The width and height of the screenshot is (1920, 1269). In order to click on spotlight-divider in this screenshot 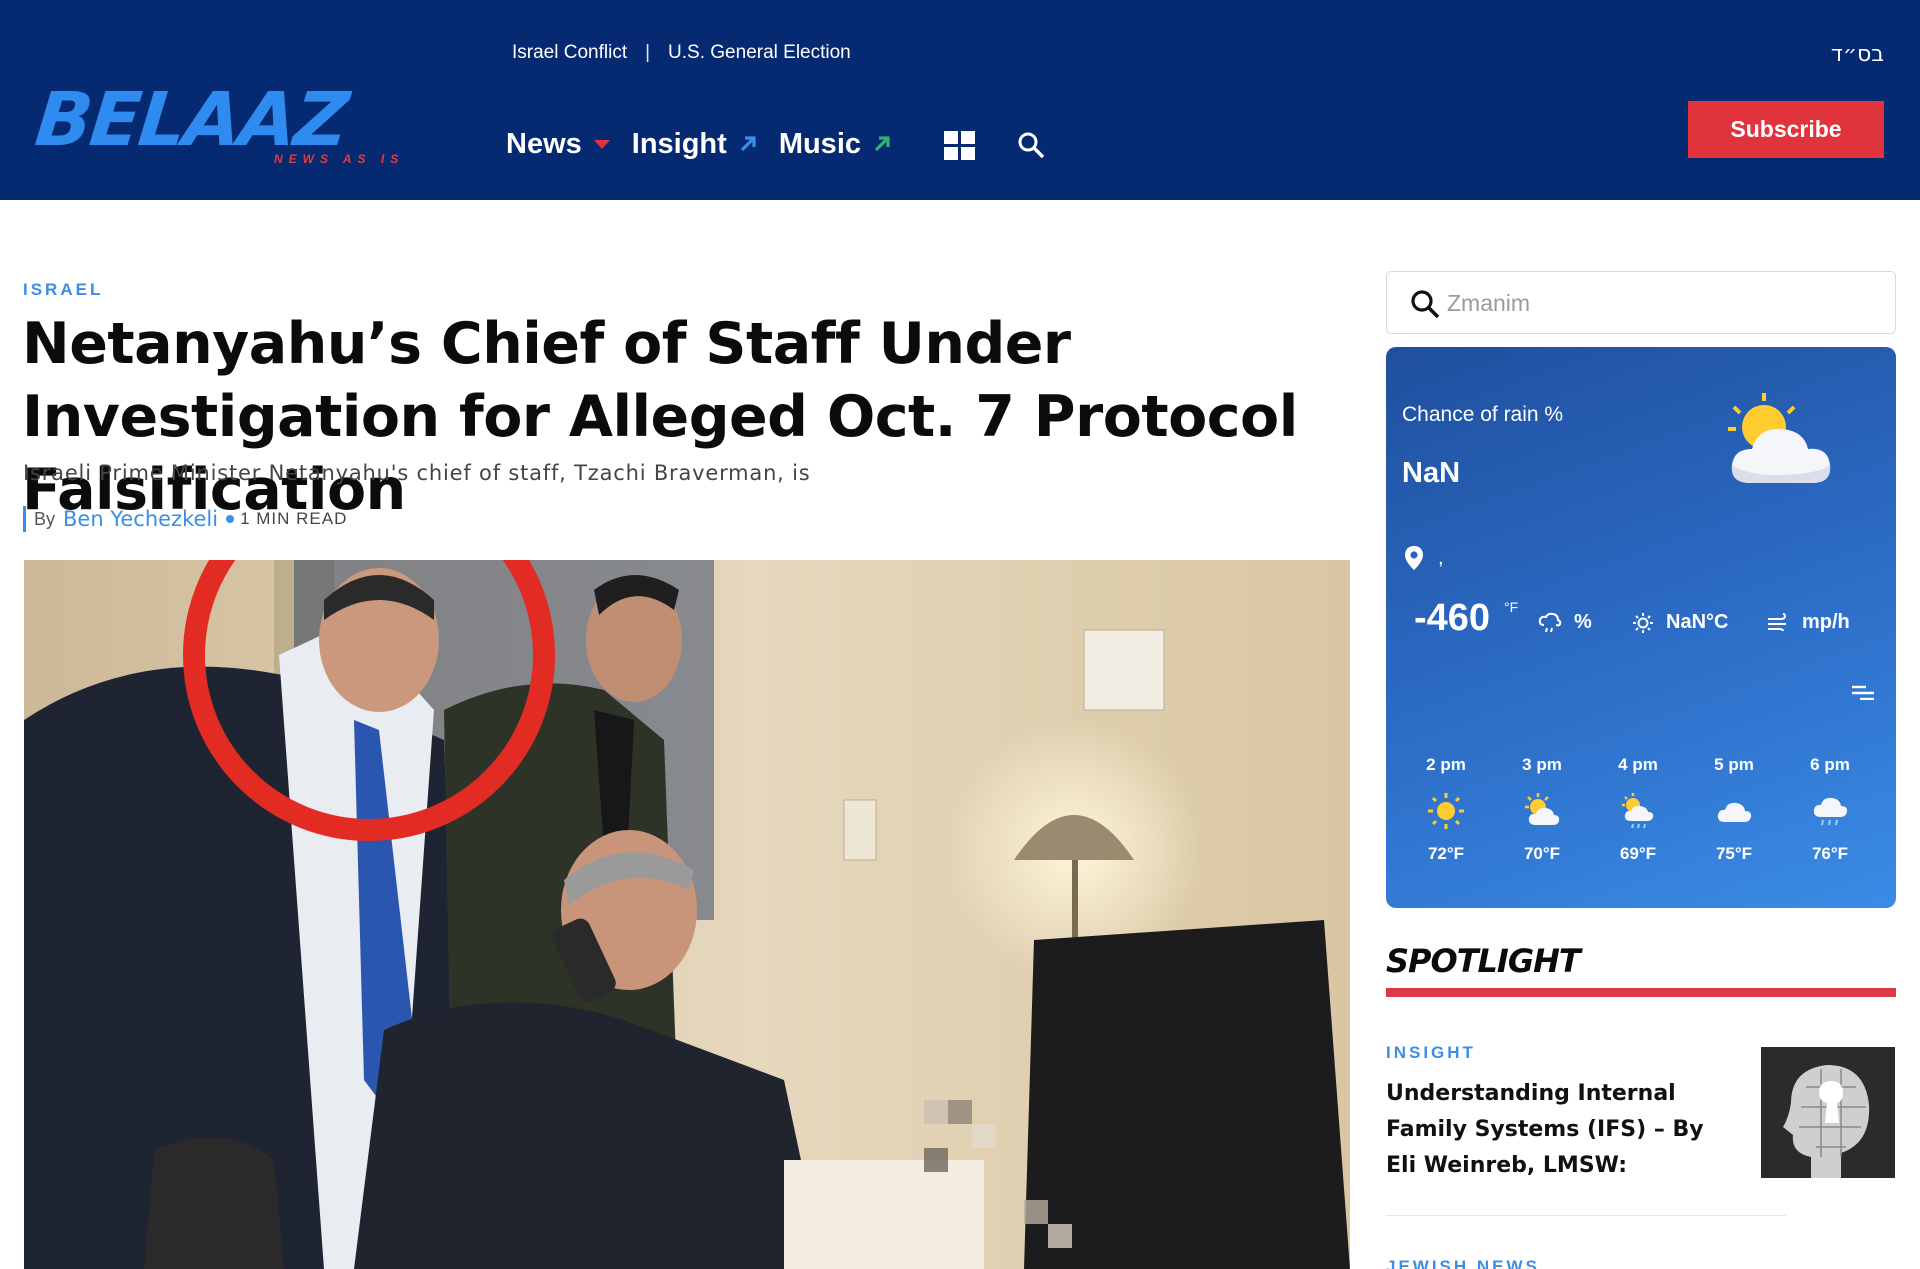, I will do `click(1586, 1215)`.